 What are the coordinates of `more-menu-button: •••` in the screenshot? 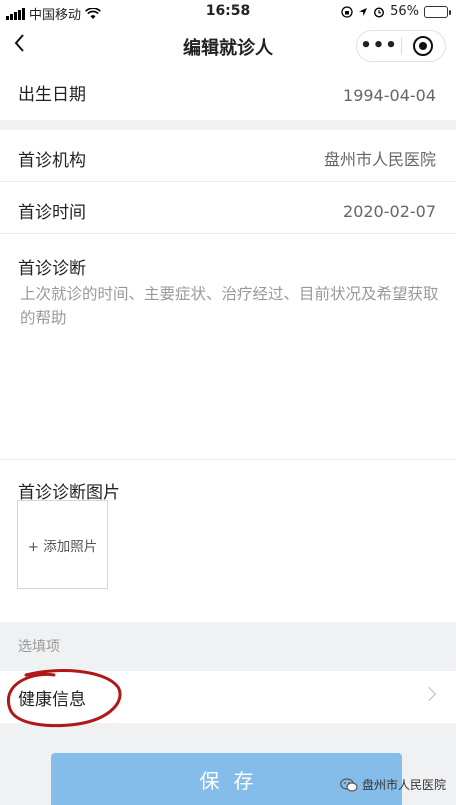 It's located at (379, 46).